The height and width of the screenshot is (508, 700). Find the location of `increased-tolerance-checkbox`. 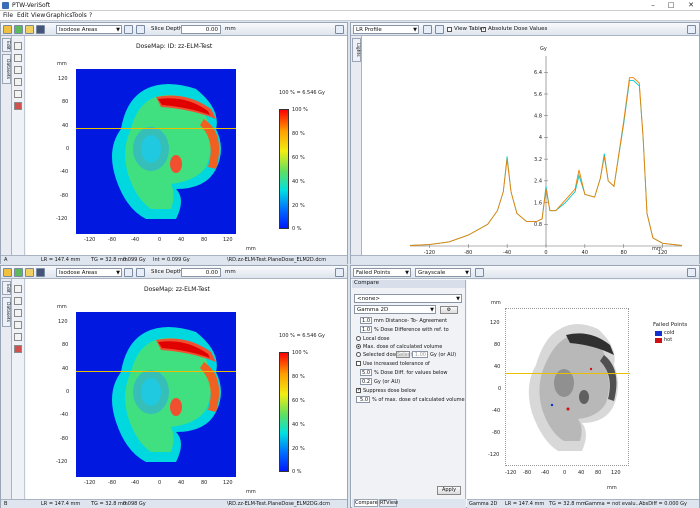

increased-tolerance-checkbox is located at coordinates (358, 363).